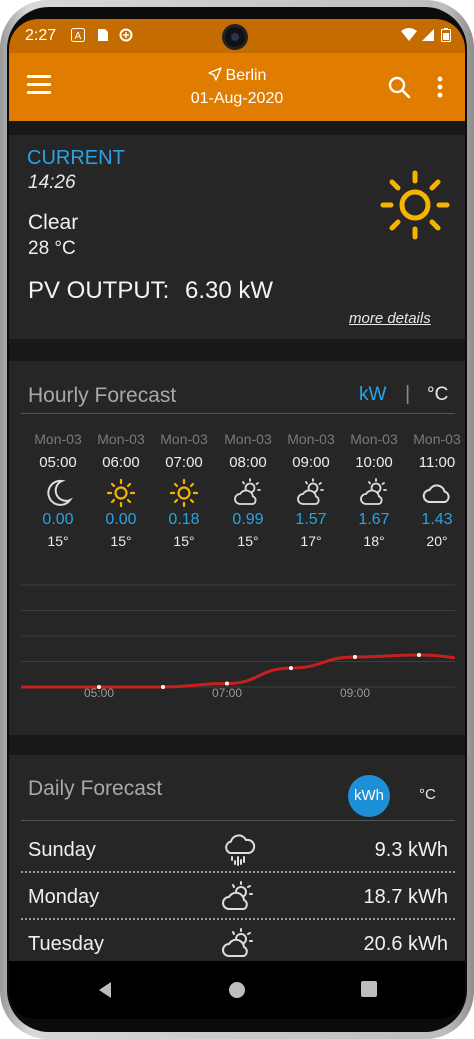 This screenshot has width=474, height=1039. Describe the element at coordinates (99, 290) in the screenshot. I see `pv-output-label: PV OUTPUT:` at that location.